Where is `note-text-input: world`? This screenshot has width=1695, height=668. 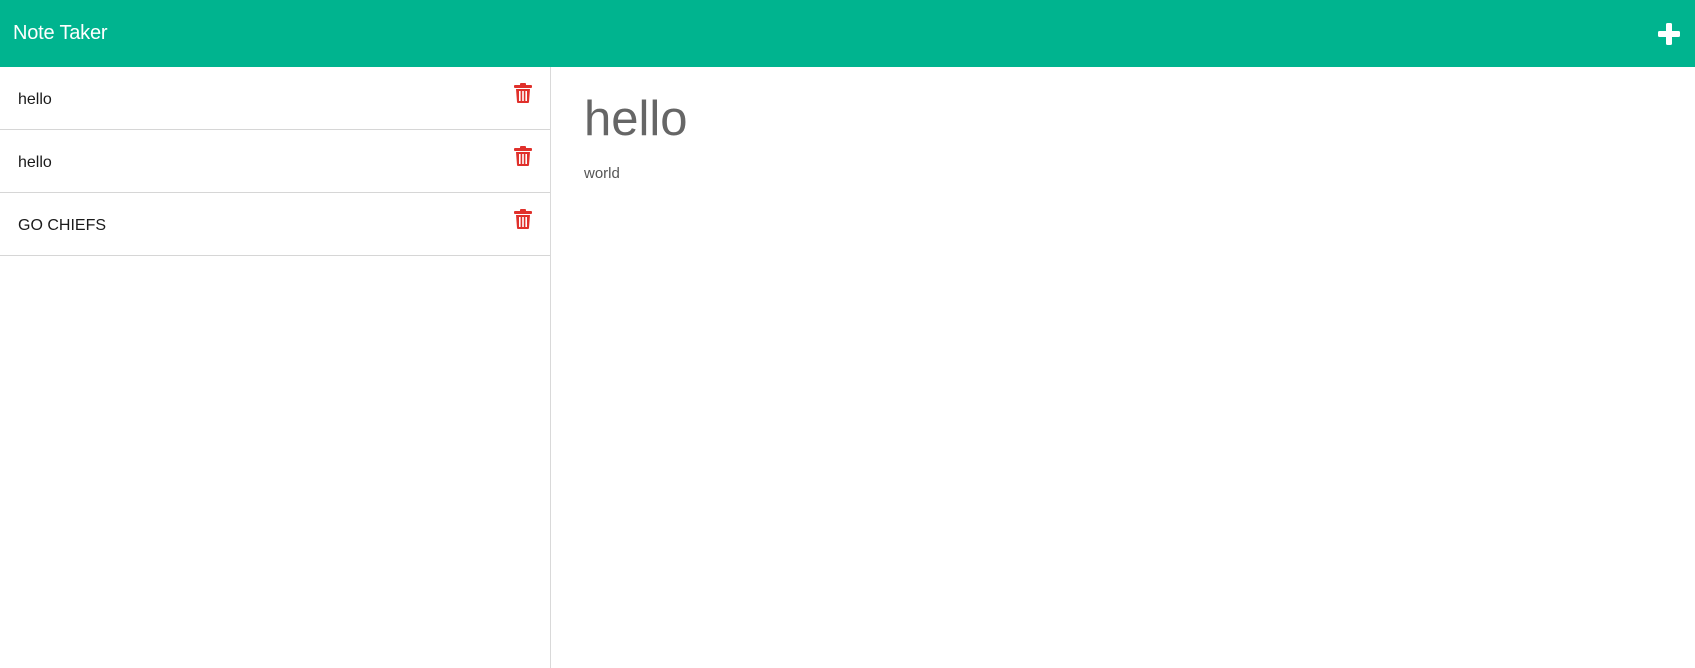 note-text-input: world is located at coordinates (1123, 182).